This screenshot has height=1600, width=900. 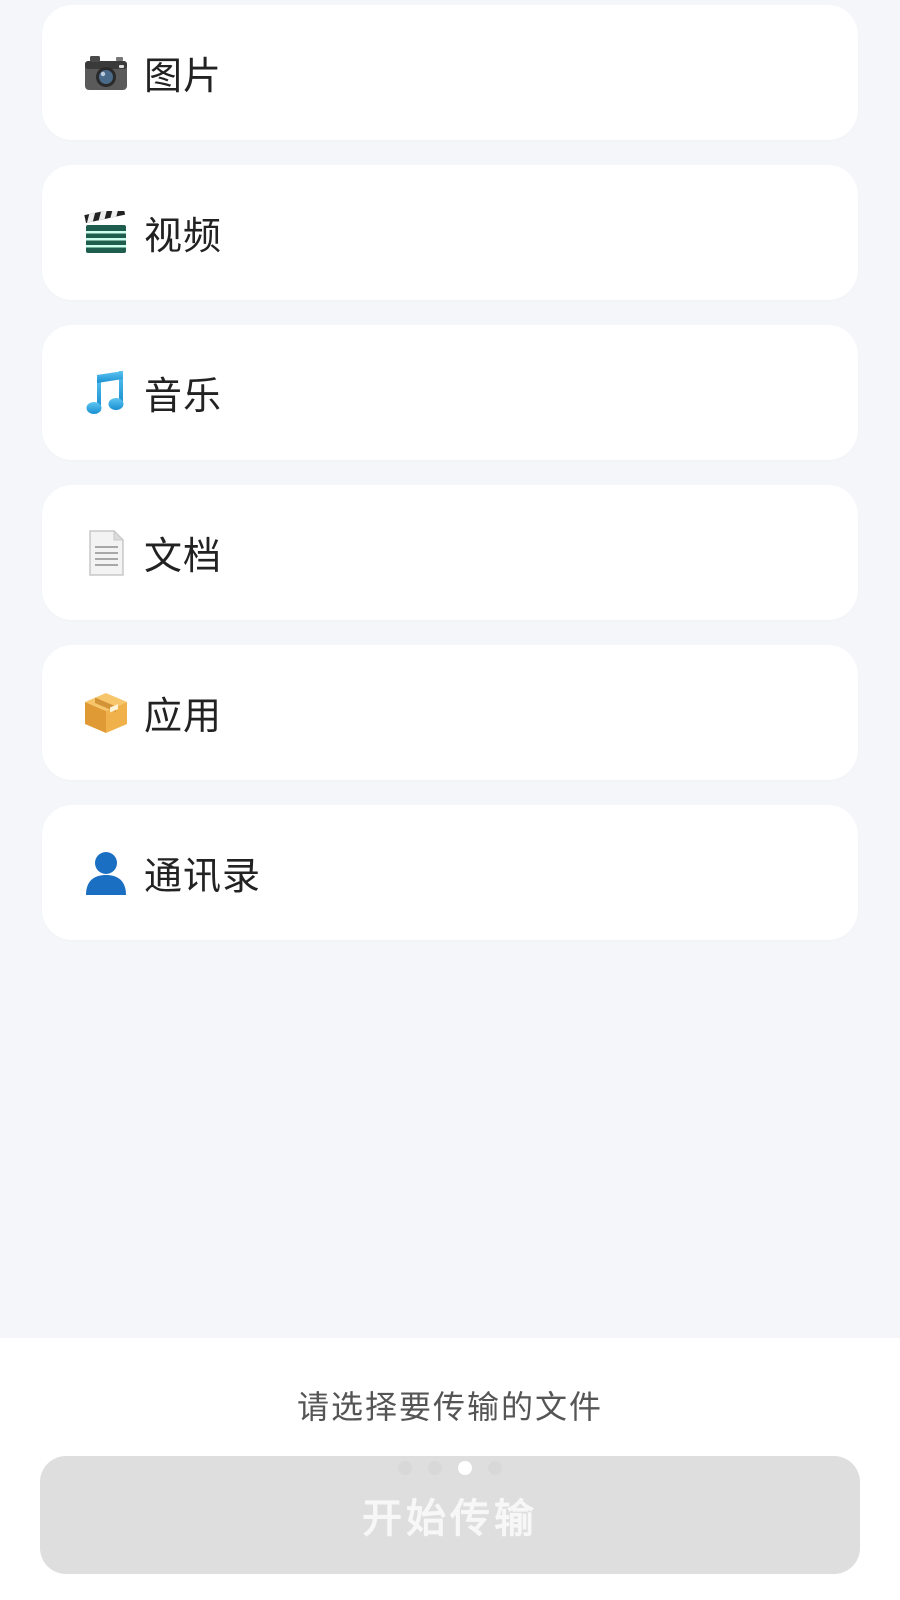 I want to click on category-label: 应用, so click(x=183, y=716).